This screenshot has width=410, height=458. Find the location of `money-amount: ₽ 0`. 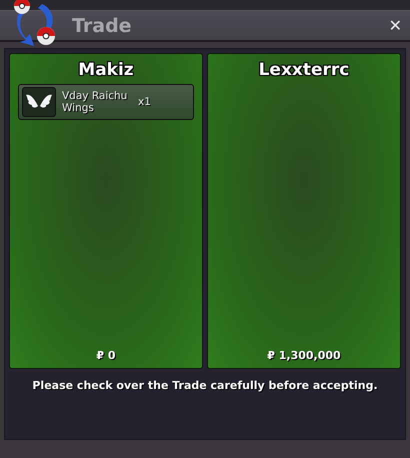

money-amount: ₽ 0 is located at coordinates (106, 355).